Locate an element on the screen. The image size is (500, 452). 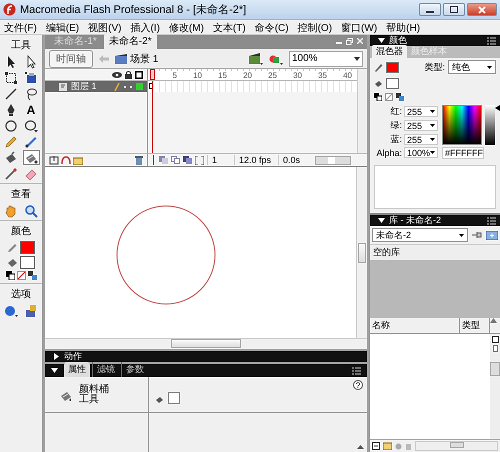
new-library-icon is located at coordinates (492, 235).